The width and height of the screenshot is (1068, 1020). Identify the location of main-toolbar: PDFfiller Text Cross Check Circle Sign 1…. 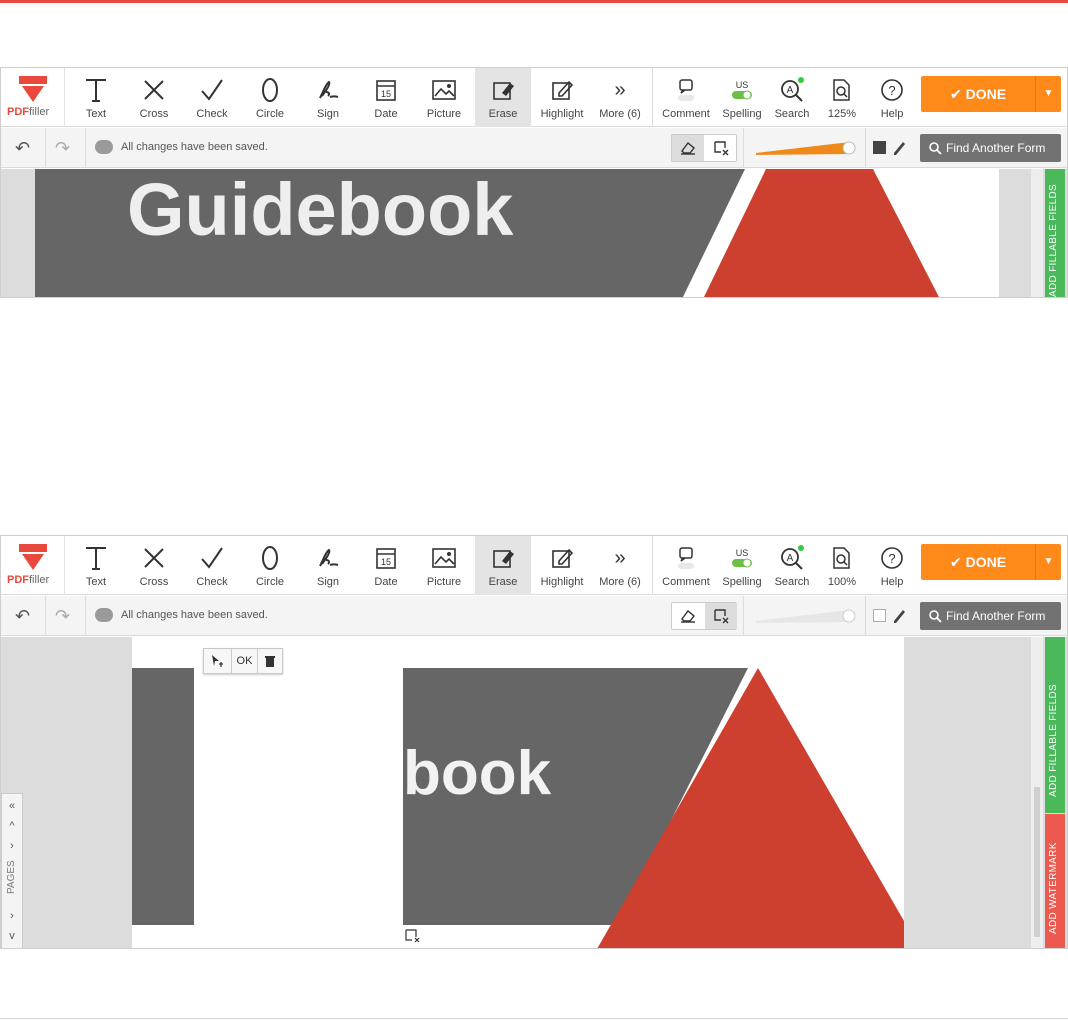
(534, 97).